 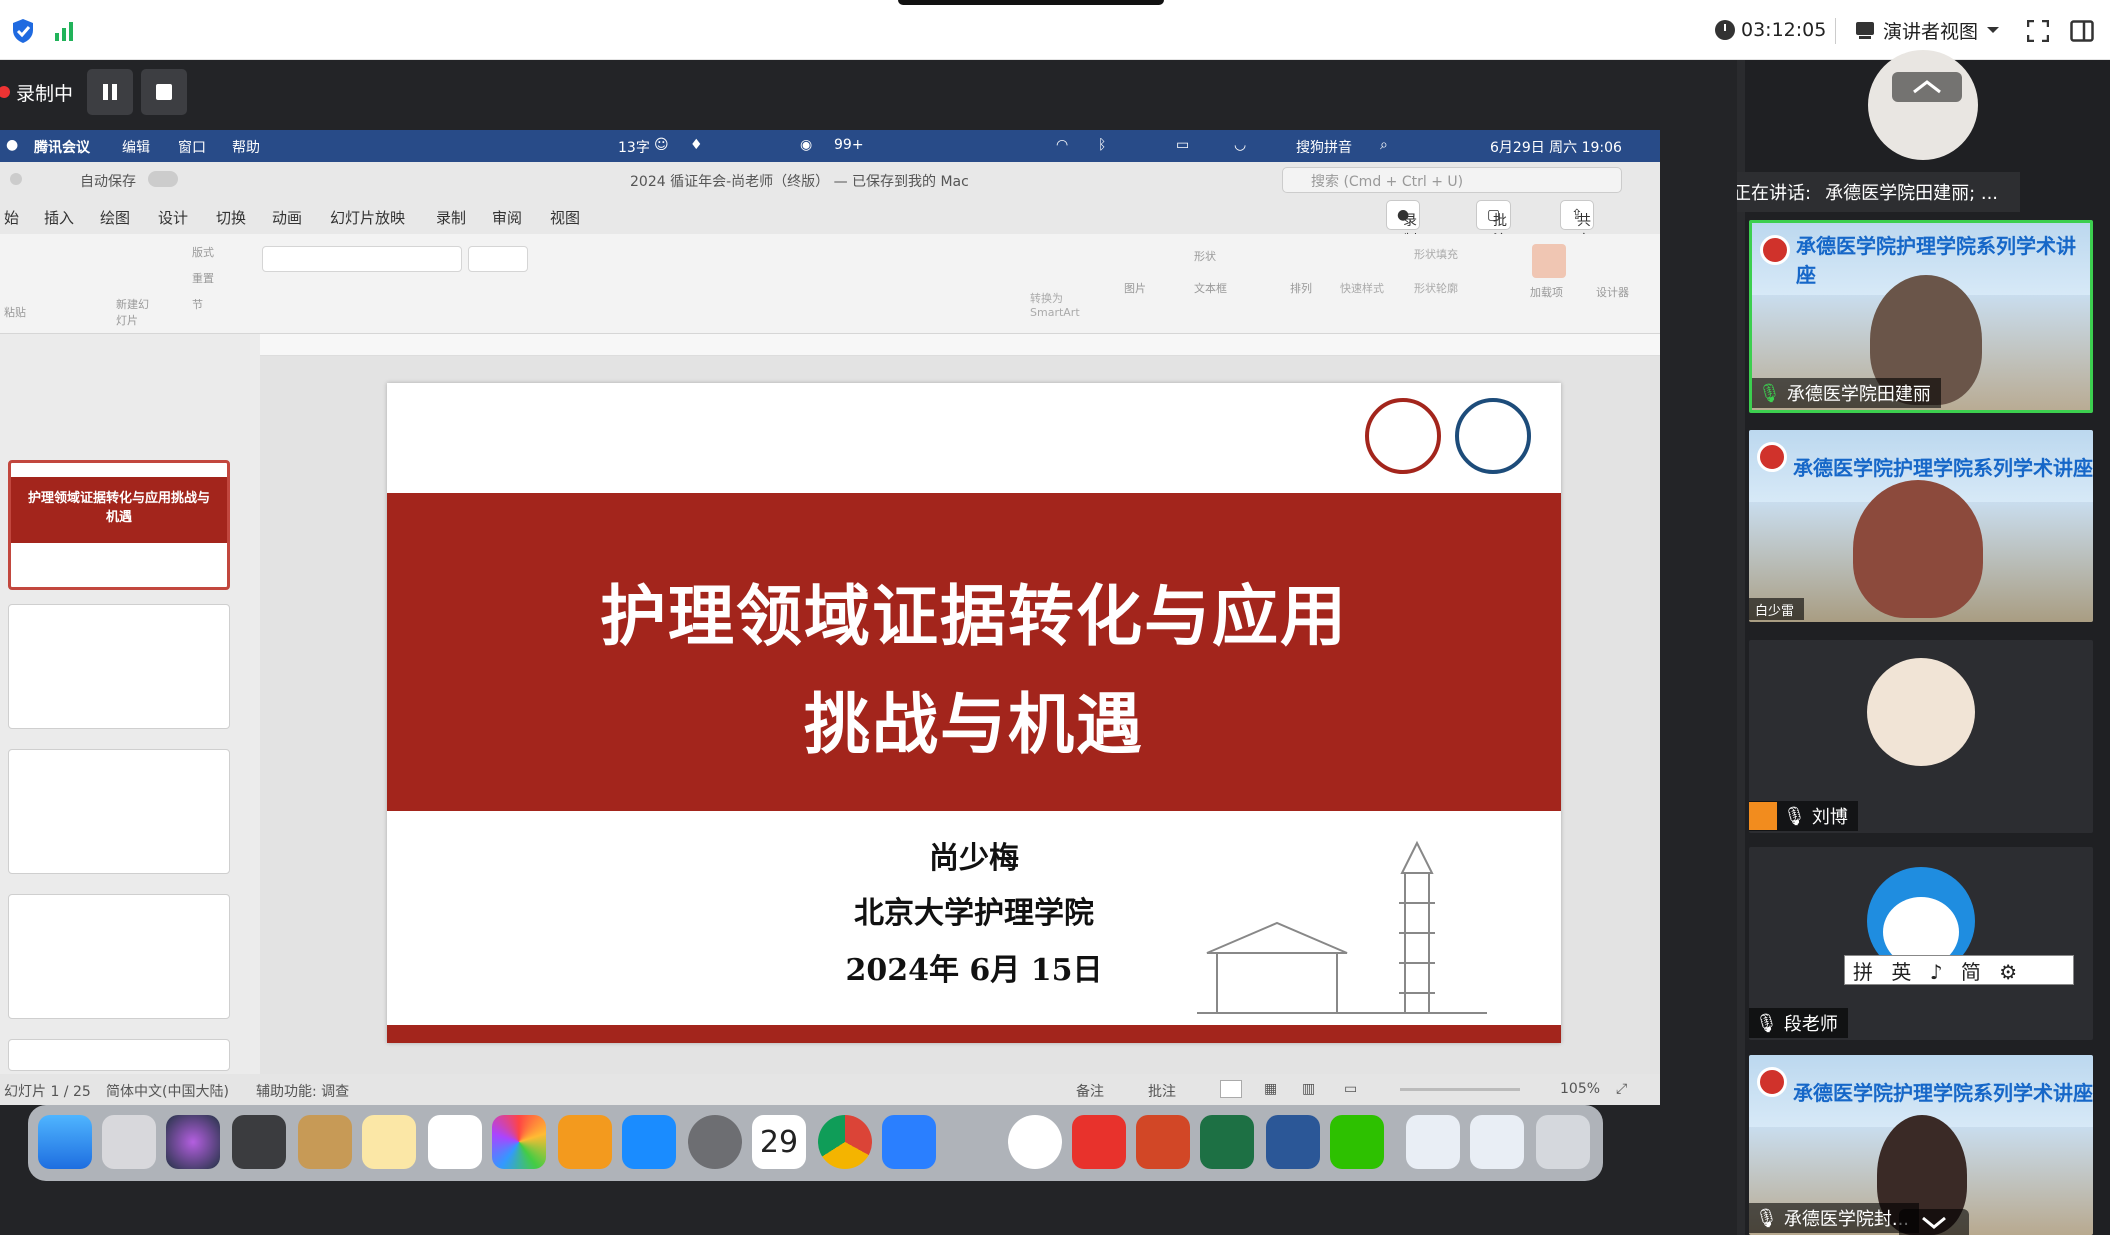 What do you see at coordinates (1546, 292) in the screenshot?
I see `ribbon-addins-label: 加载项` at bounding box center [1546, 292].